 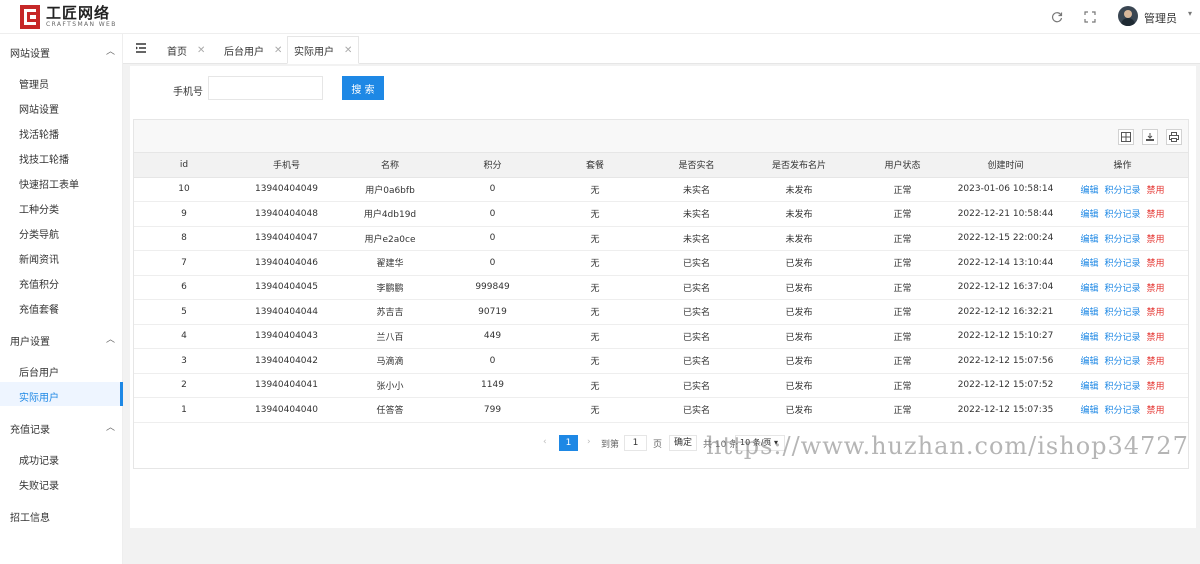 What do you see at coordinates (568, 443) in the screenshot?
I see `page-current: 1` at bounding box center [568, 443].